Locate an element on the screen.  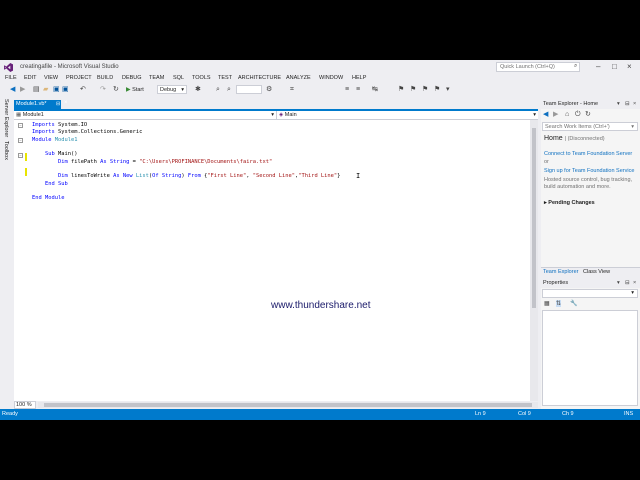
maximize-button: □ is located at coordinates (614, 67).